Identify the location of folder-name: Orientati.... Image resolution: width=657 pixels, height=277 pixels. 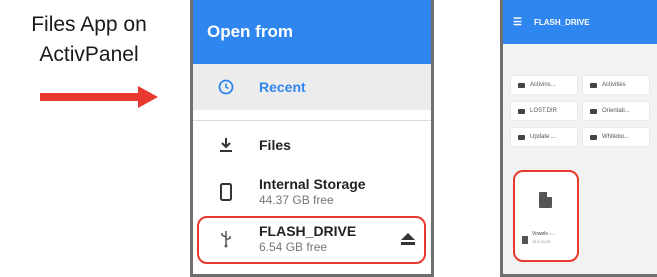
(616, 111).